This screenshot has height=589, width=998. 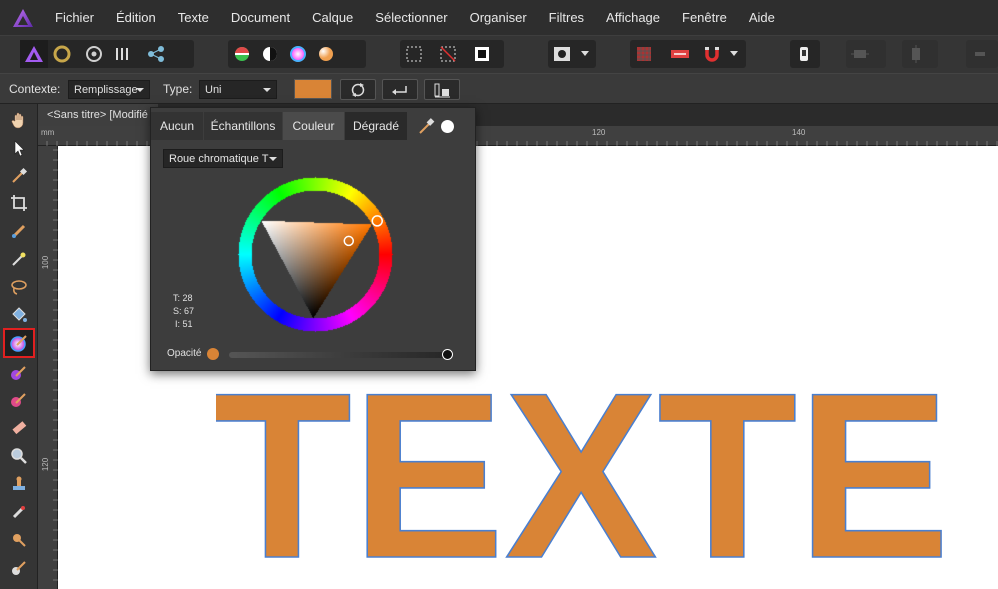 I want to click on mode-dropdown-button, so click(x=585, y=54).